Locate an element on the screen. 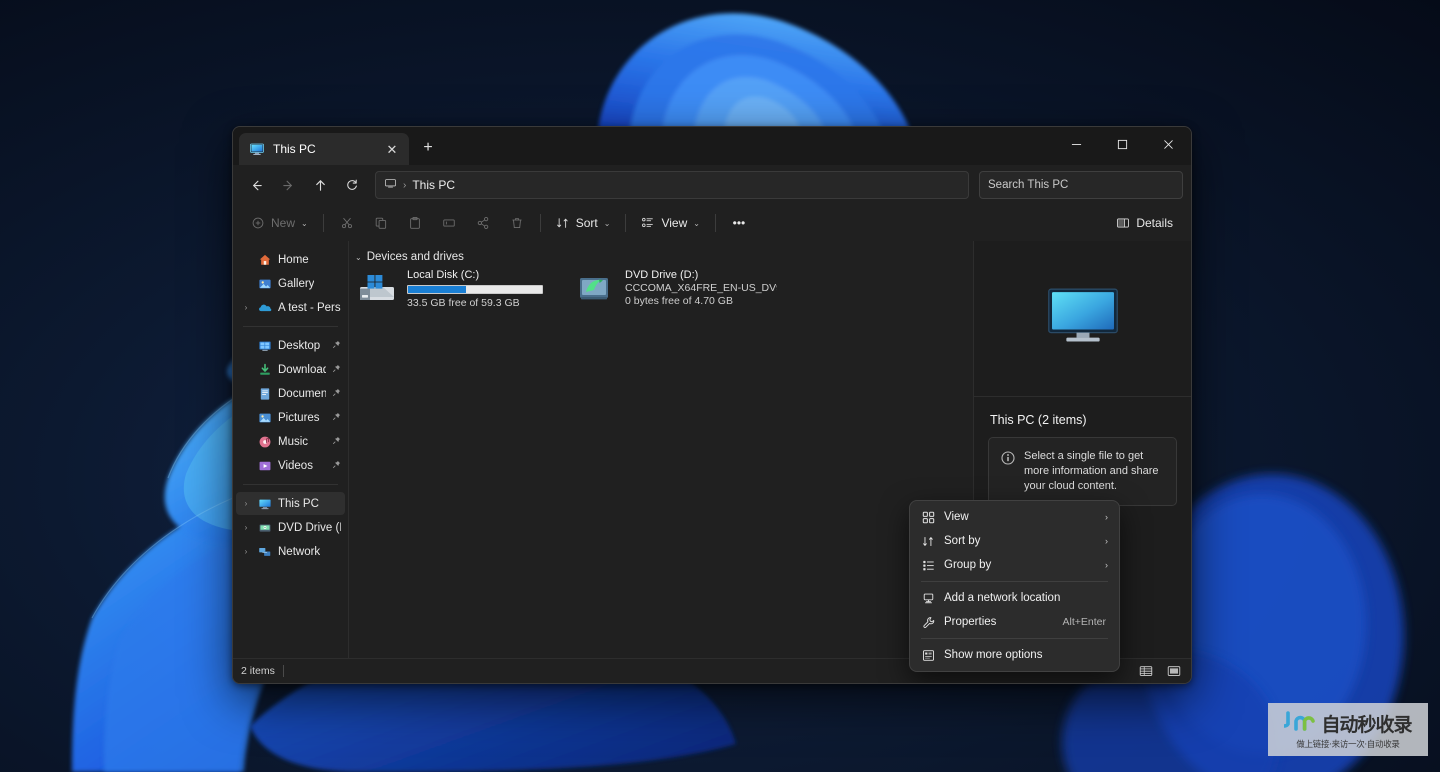  context-menu-item-properties: Properties Alt+Enter is located at coordinates (1014, 622).